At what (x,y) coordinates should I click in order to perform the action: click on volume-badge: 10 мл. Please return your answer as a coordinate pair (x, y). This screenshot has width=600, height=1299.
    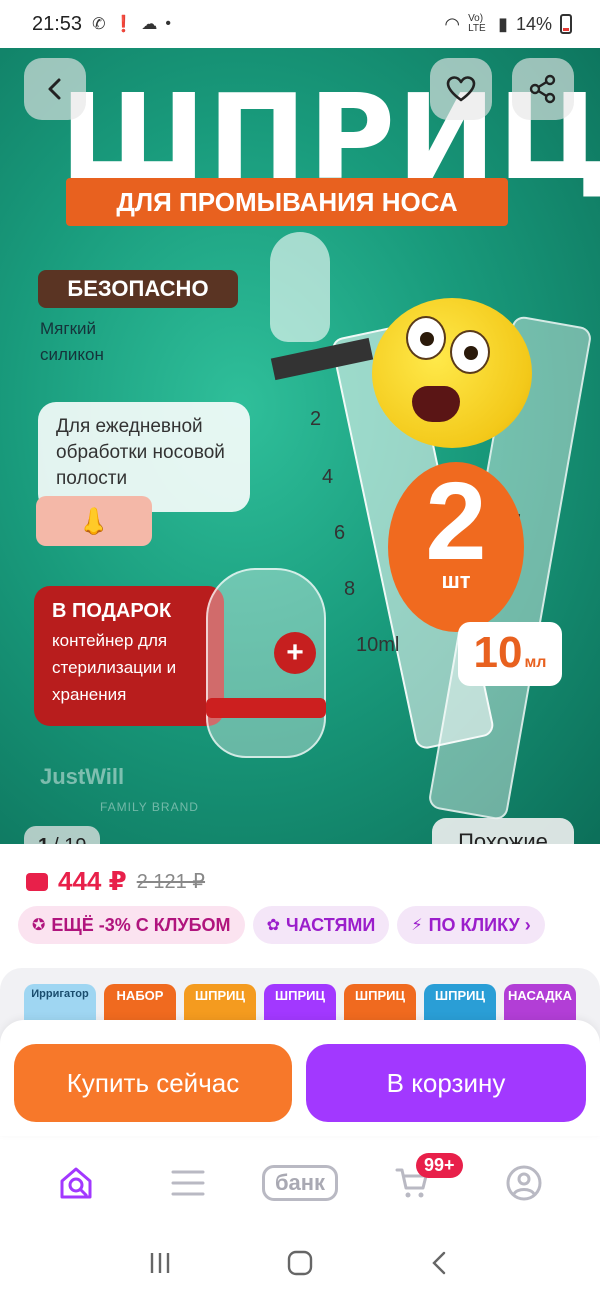
    Looking at the image, I should click on (510, 654).